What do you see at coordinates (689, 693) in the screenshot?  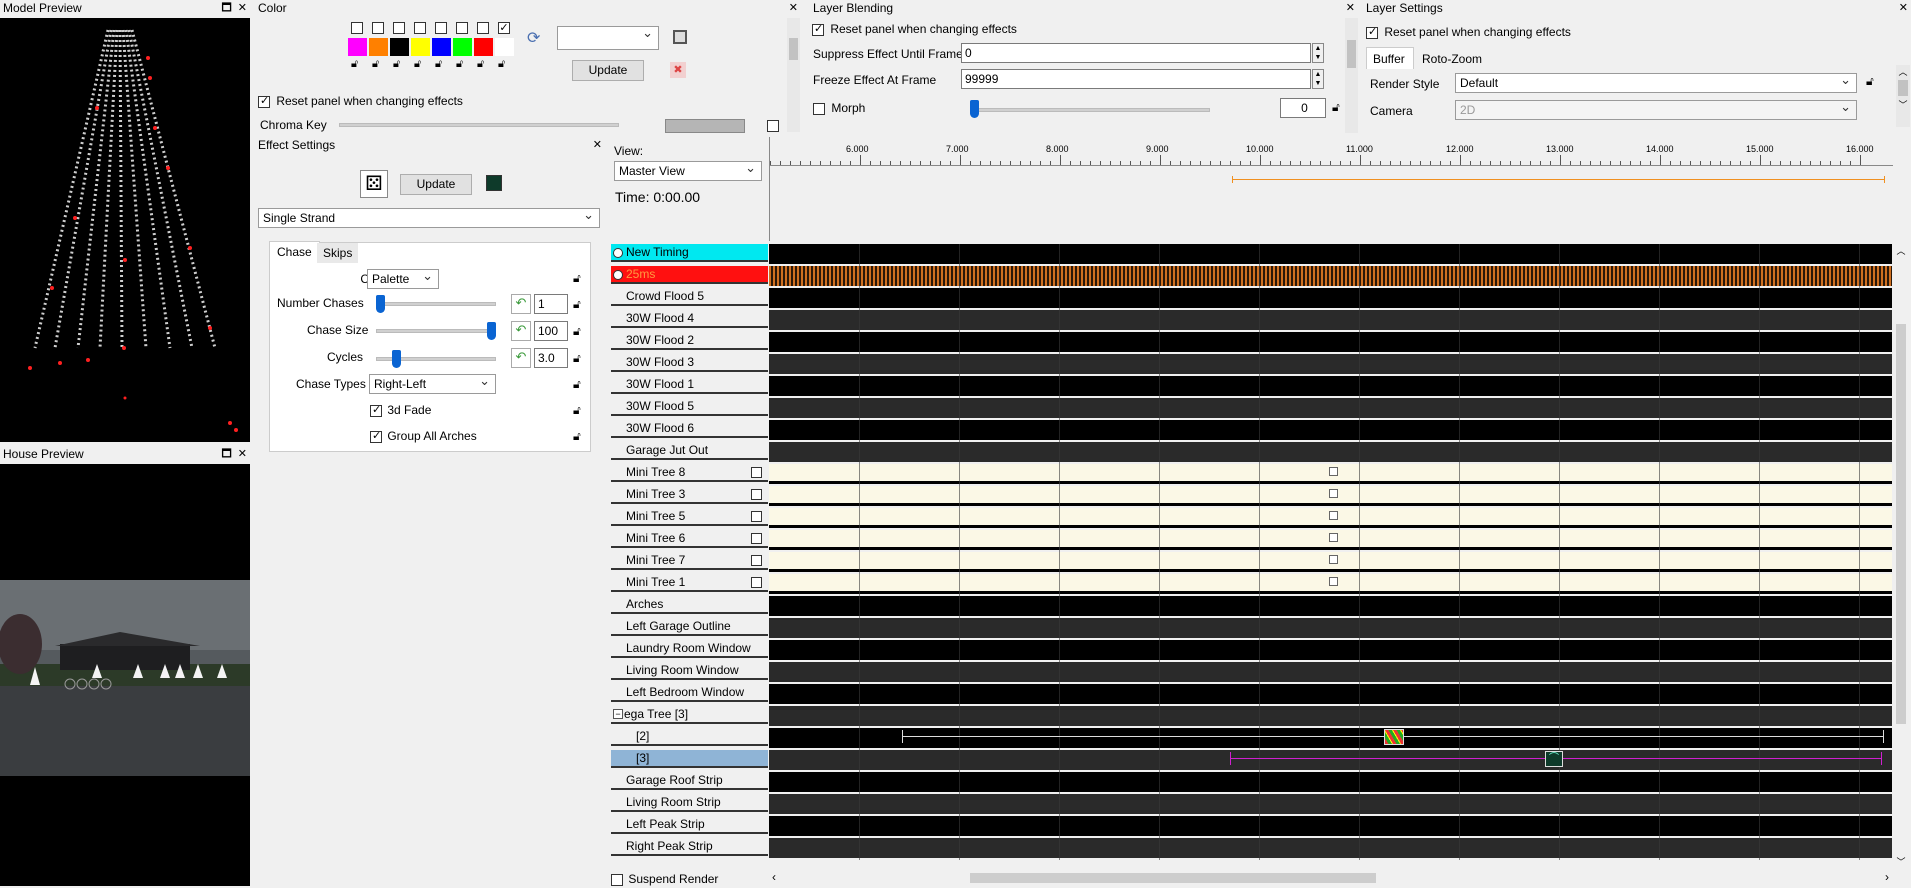 I see `row-label: Left Bedroom Window` at bounding box center [689, 693].